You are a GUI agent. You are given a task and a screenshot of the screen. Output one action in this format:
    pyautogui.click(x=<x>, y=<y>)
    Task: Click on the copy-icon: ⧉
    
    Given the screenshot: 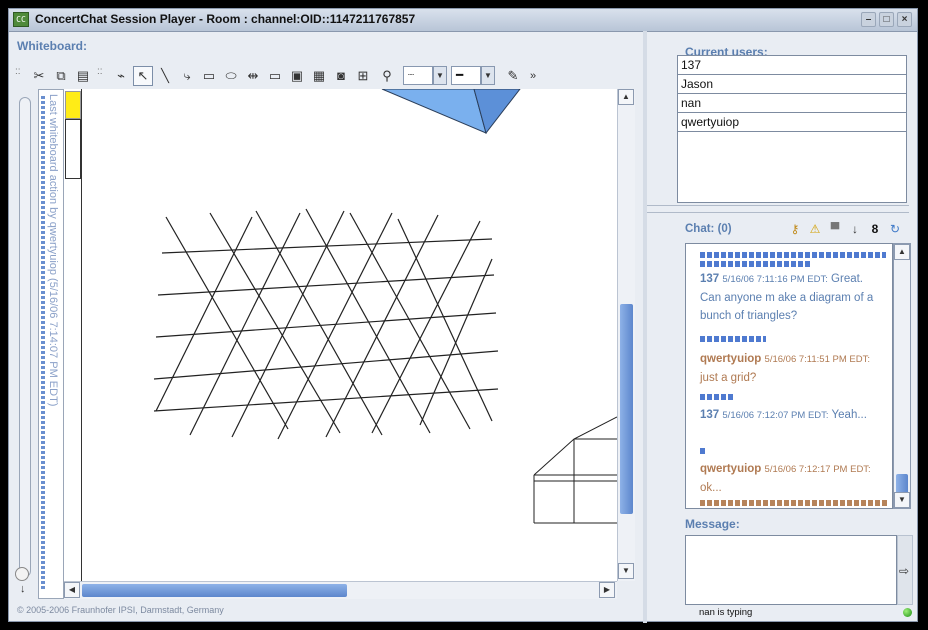 What is the action you would take?
    pyautogui.click(x=61, y=76)
    